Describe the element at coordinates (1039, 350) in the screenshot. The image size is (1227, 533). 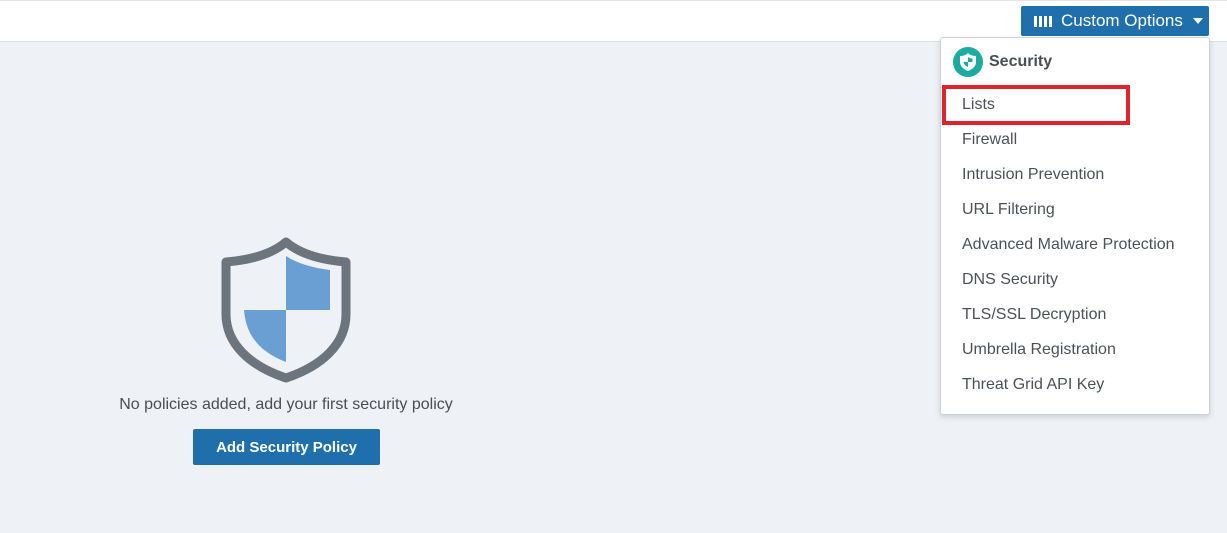
I see `menu-item-umbrella-registration: Umbrella Registration` at that location.